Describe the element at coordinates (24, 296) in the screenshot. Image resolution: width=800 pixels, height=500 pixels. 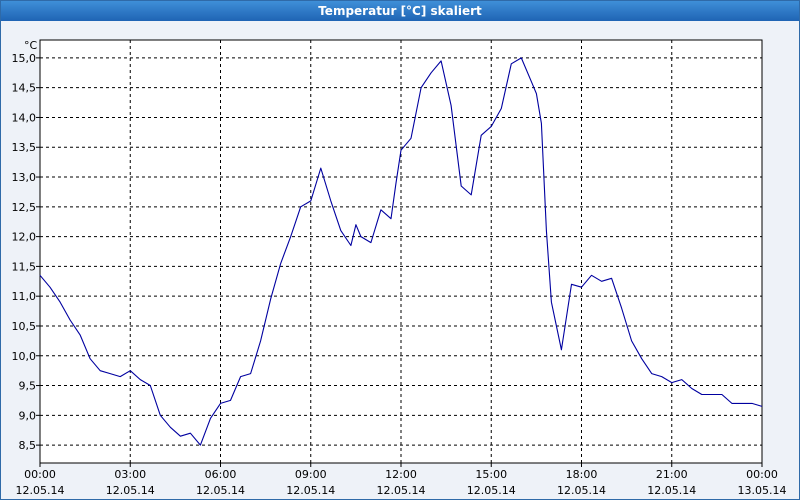
I see `y-tick-label: 11,0` at that location.